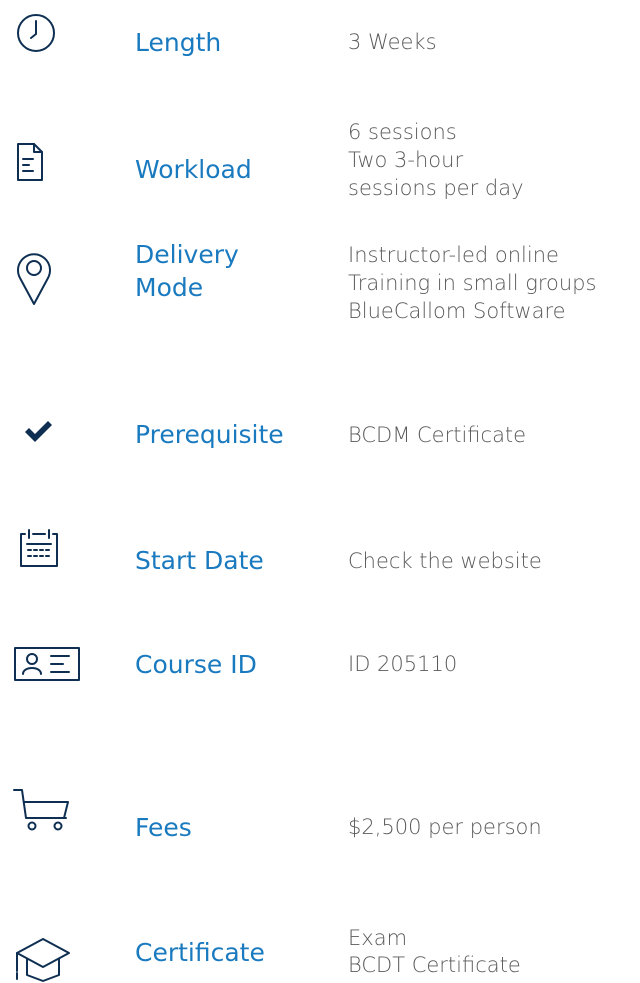 This screenshot has width=640, height=983. Describe the element at coordinates (200, 952) in the screenshot. I see `row-label: Certificate` at that location.